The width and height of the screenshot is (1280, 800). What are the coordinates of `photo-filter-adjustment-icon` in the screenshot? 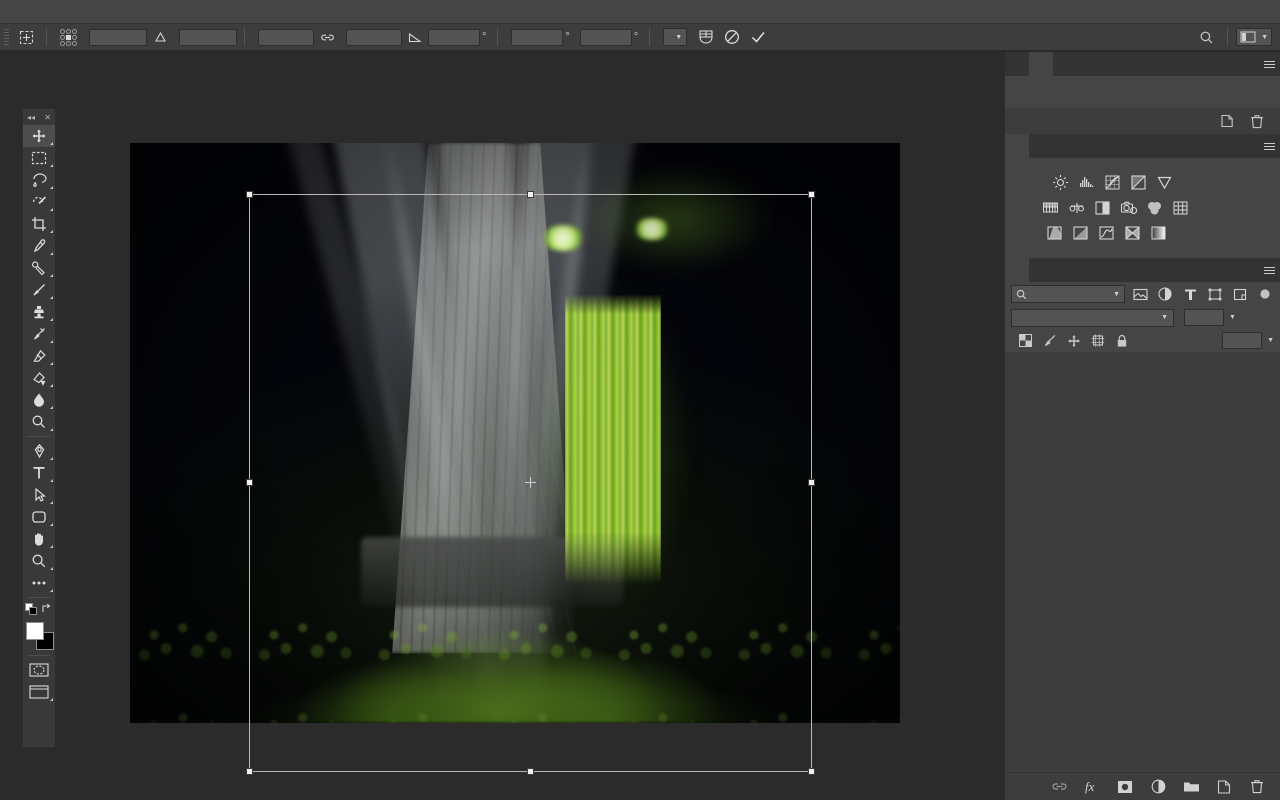 It's located at (1128, 207).